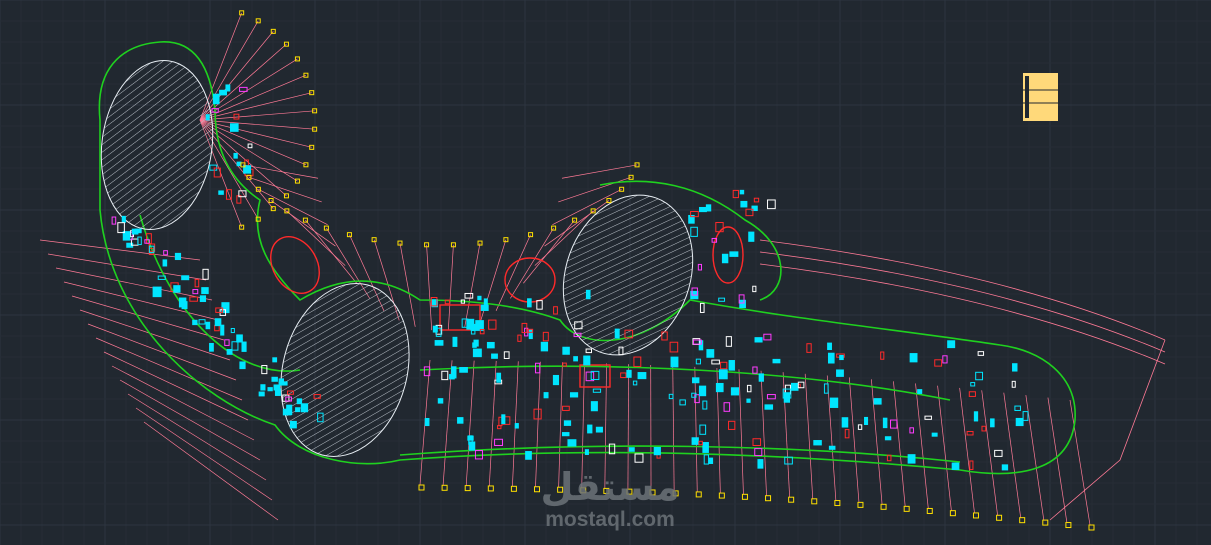  Describe the element at coordinates (1040, 97) in the screenshot. I see `title-block` at that location.